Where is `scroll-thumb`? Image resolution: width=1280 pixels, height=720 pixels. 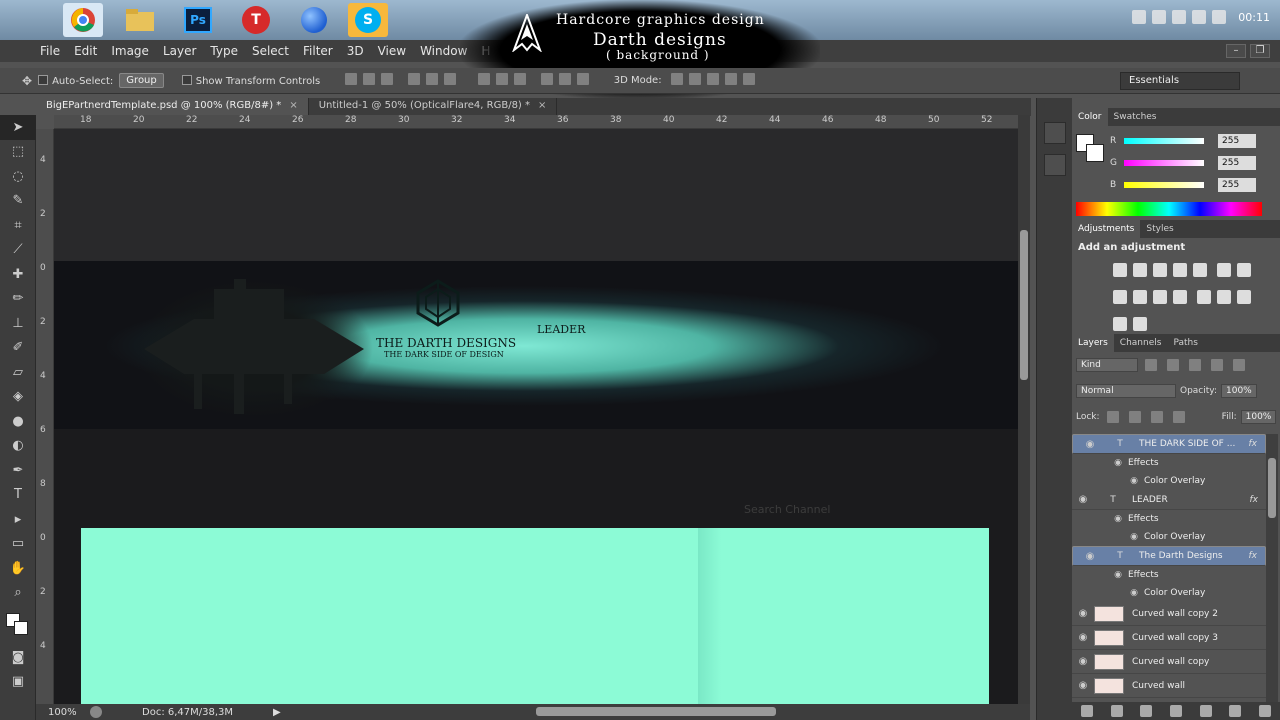 scroll-thumb is located at coordinates (1024, 305).